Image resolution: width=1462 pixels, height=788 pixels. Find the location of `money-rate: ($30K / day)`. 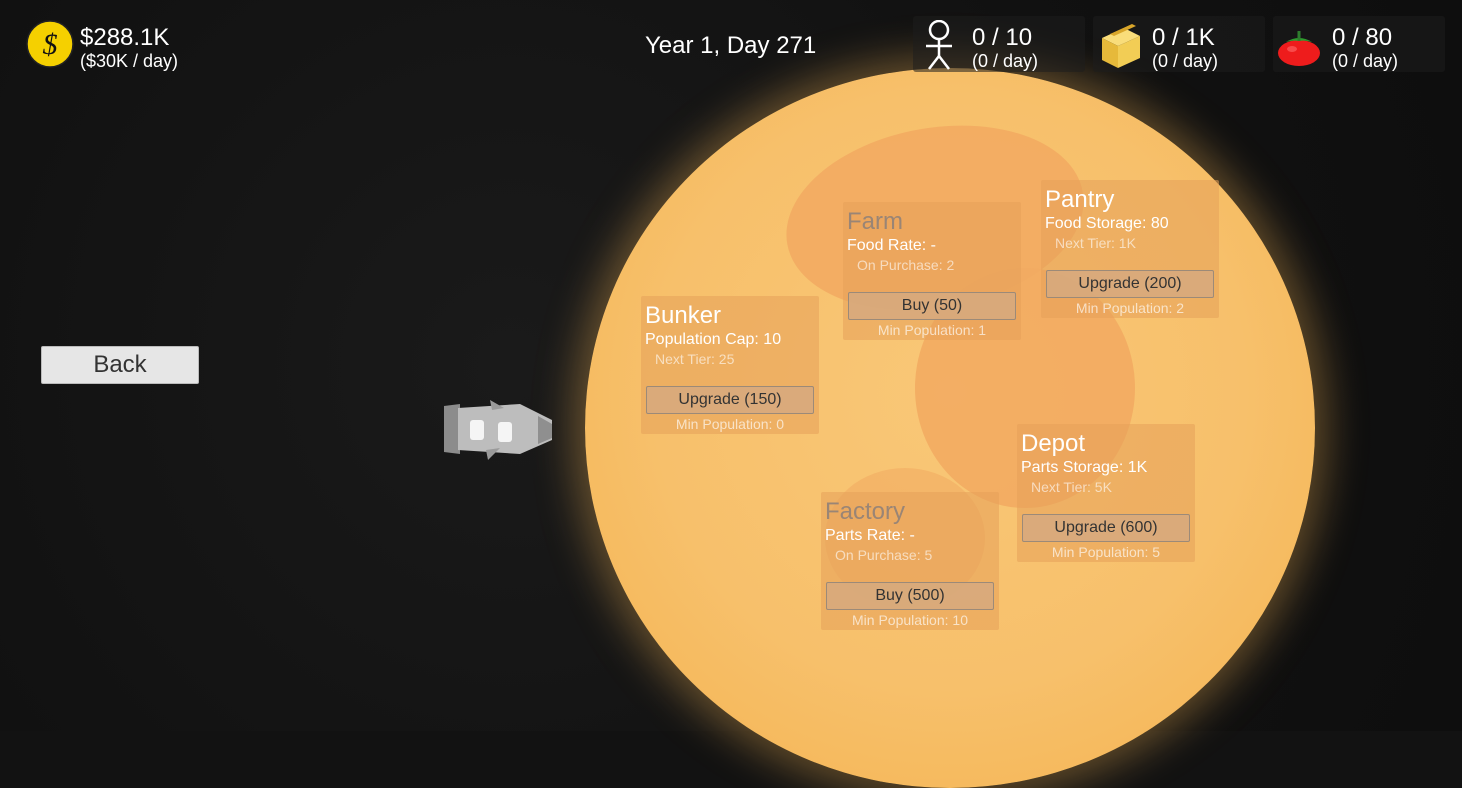

money-rate: ($30K / day) is located at coordinates (129, 61).